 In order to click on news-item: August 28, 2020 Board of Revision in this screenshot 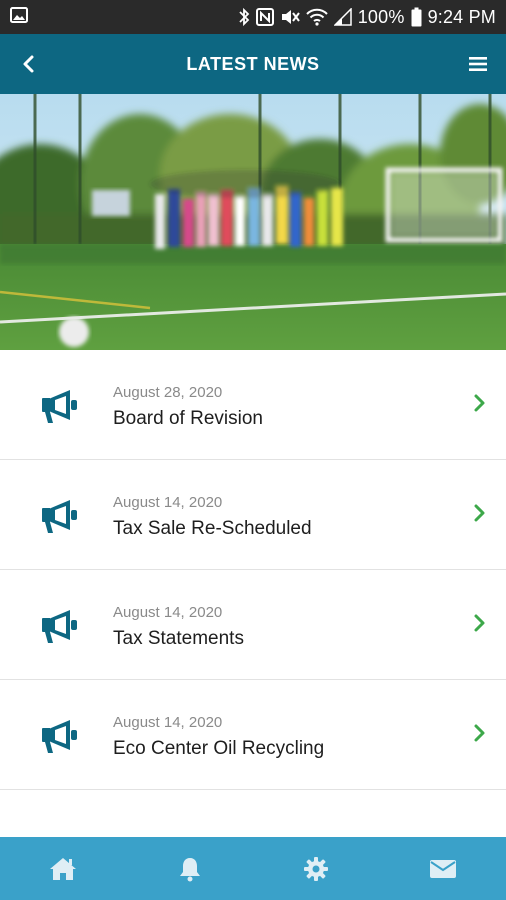, I will do `click(253, 405)`.